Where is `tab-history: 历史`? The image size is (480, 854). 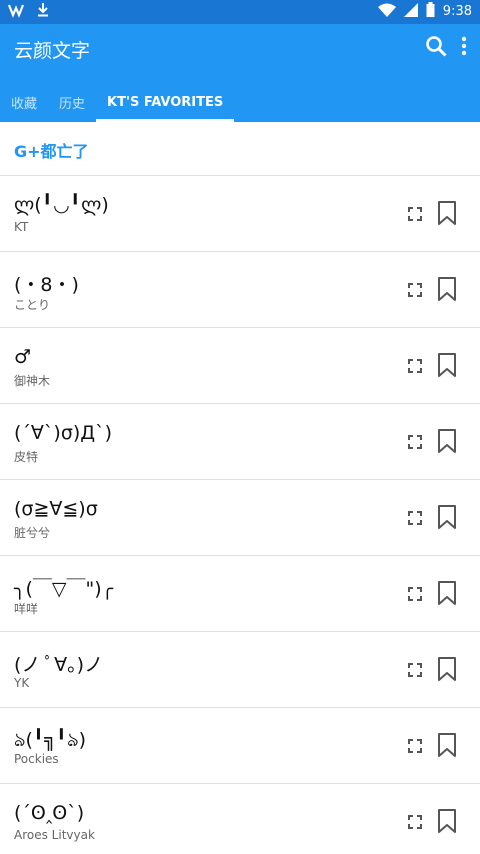 tab-history: 历史 is located at coordinates (72, 102).